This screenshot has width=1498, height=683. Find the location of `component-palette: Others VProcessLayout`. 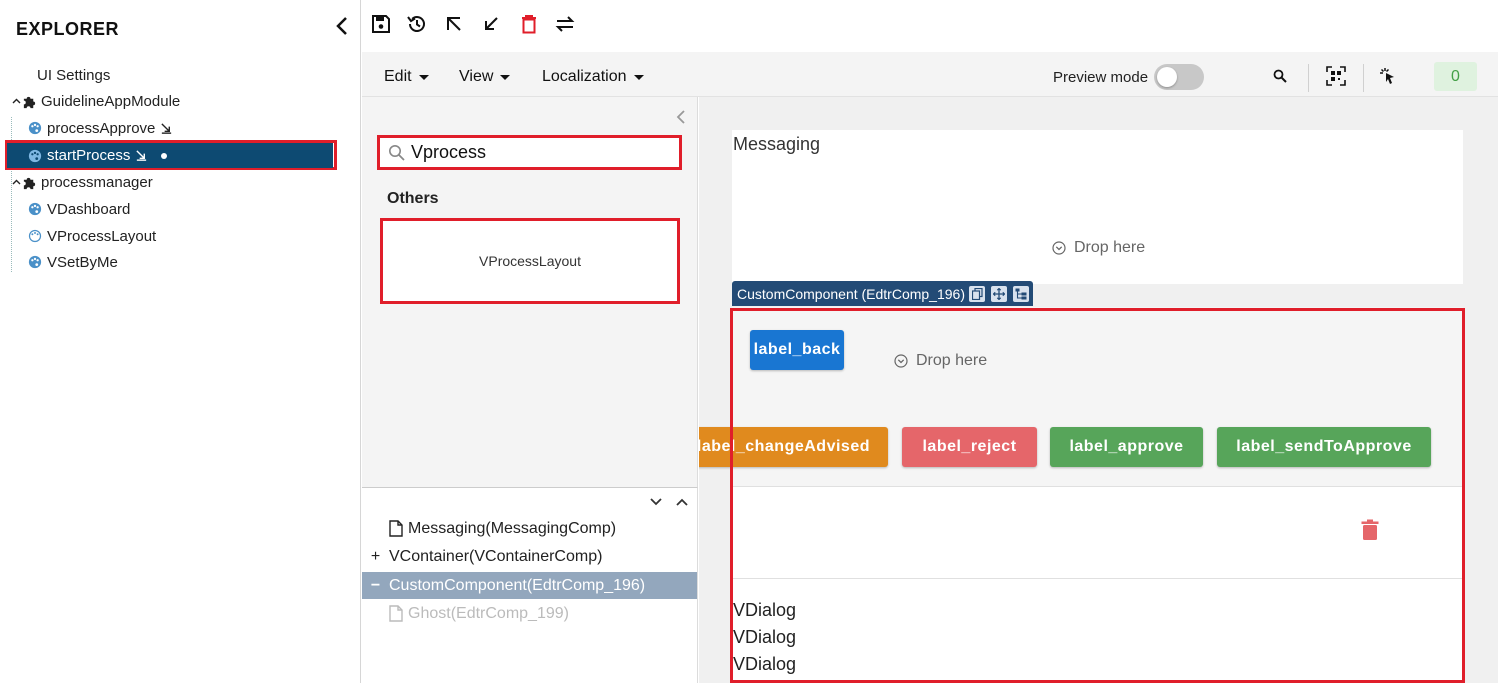

component-palette: Others VProcessLayout is located at coordinates (530, 292).